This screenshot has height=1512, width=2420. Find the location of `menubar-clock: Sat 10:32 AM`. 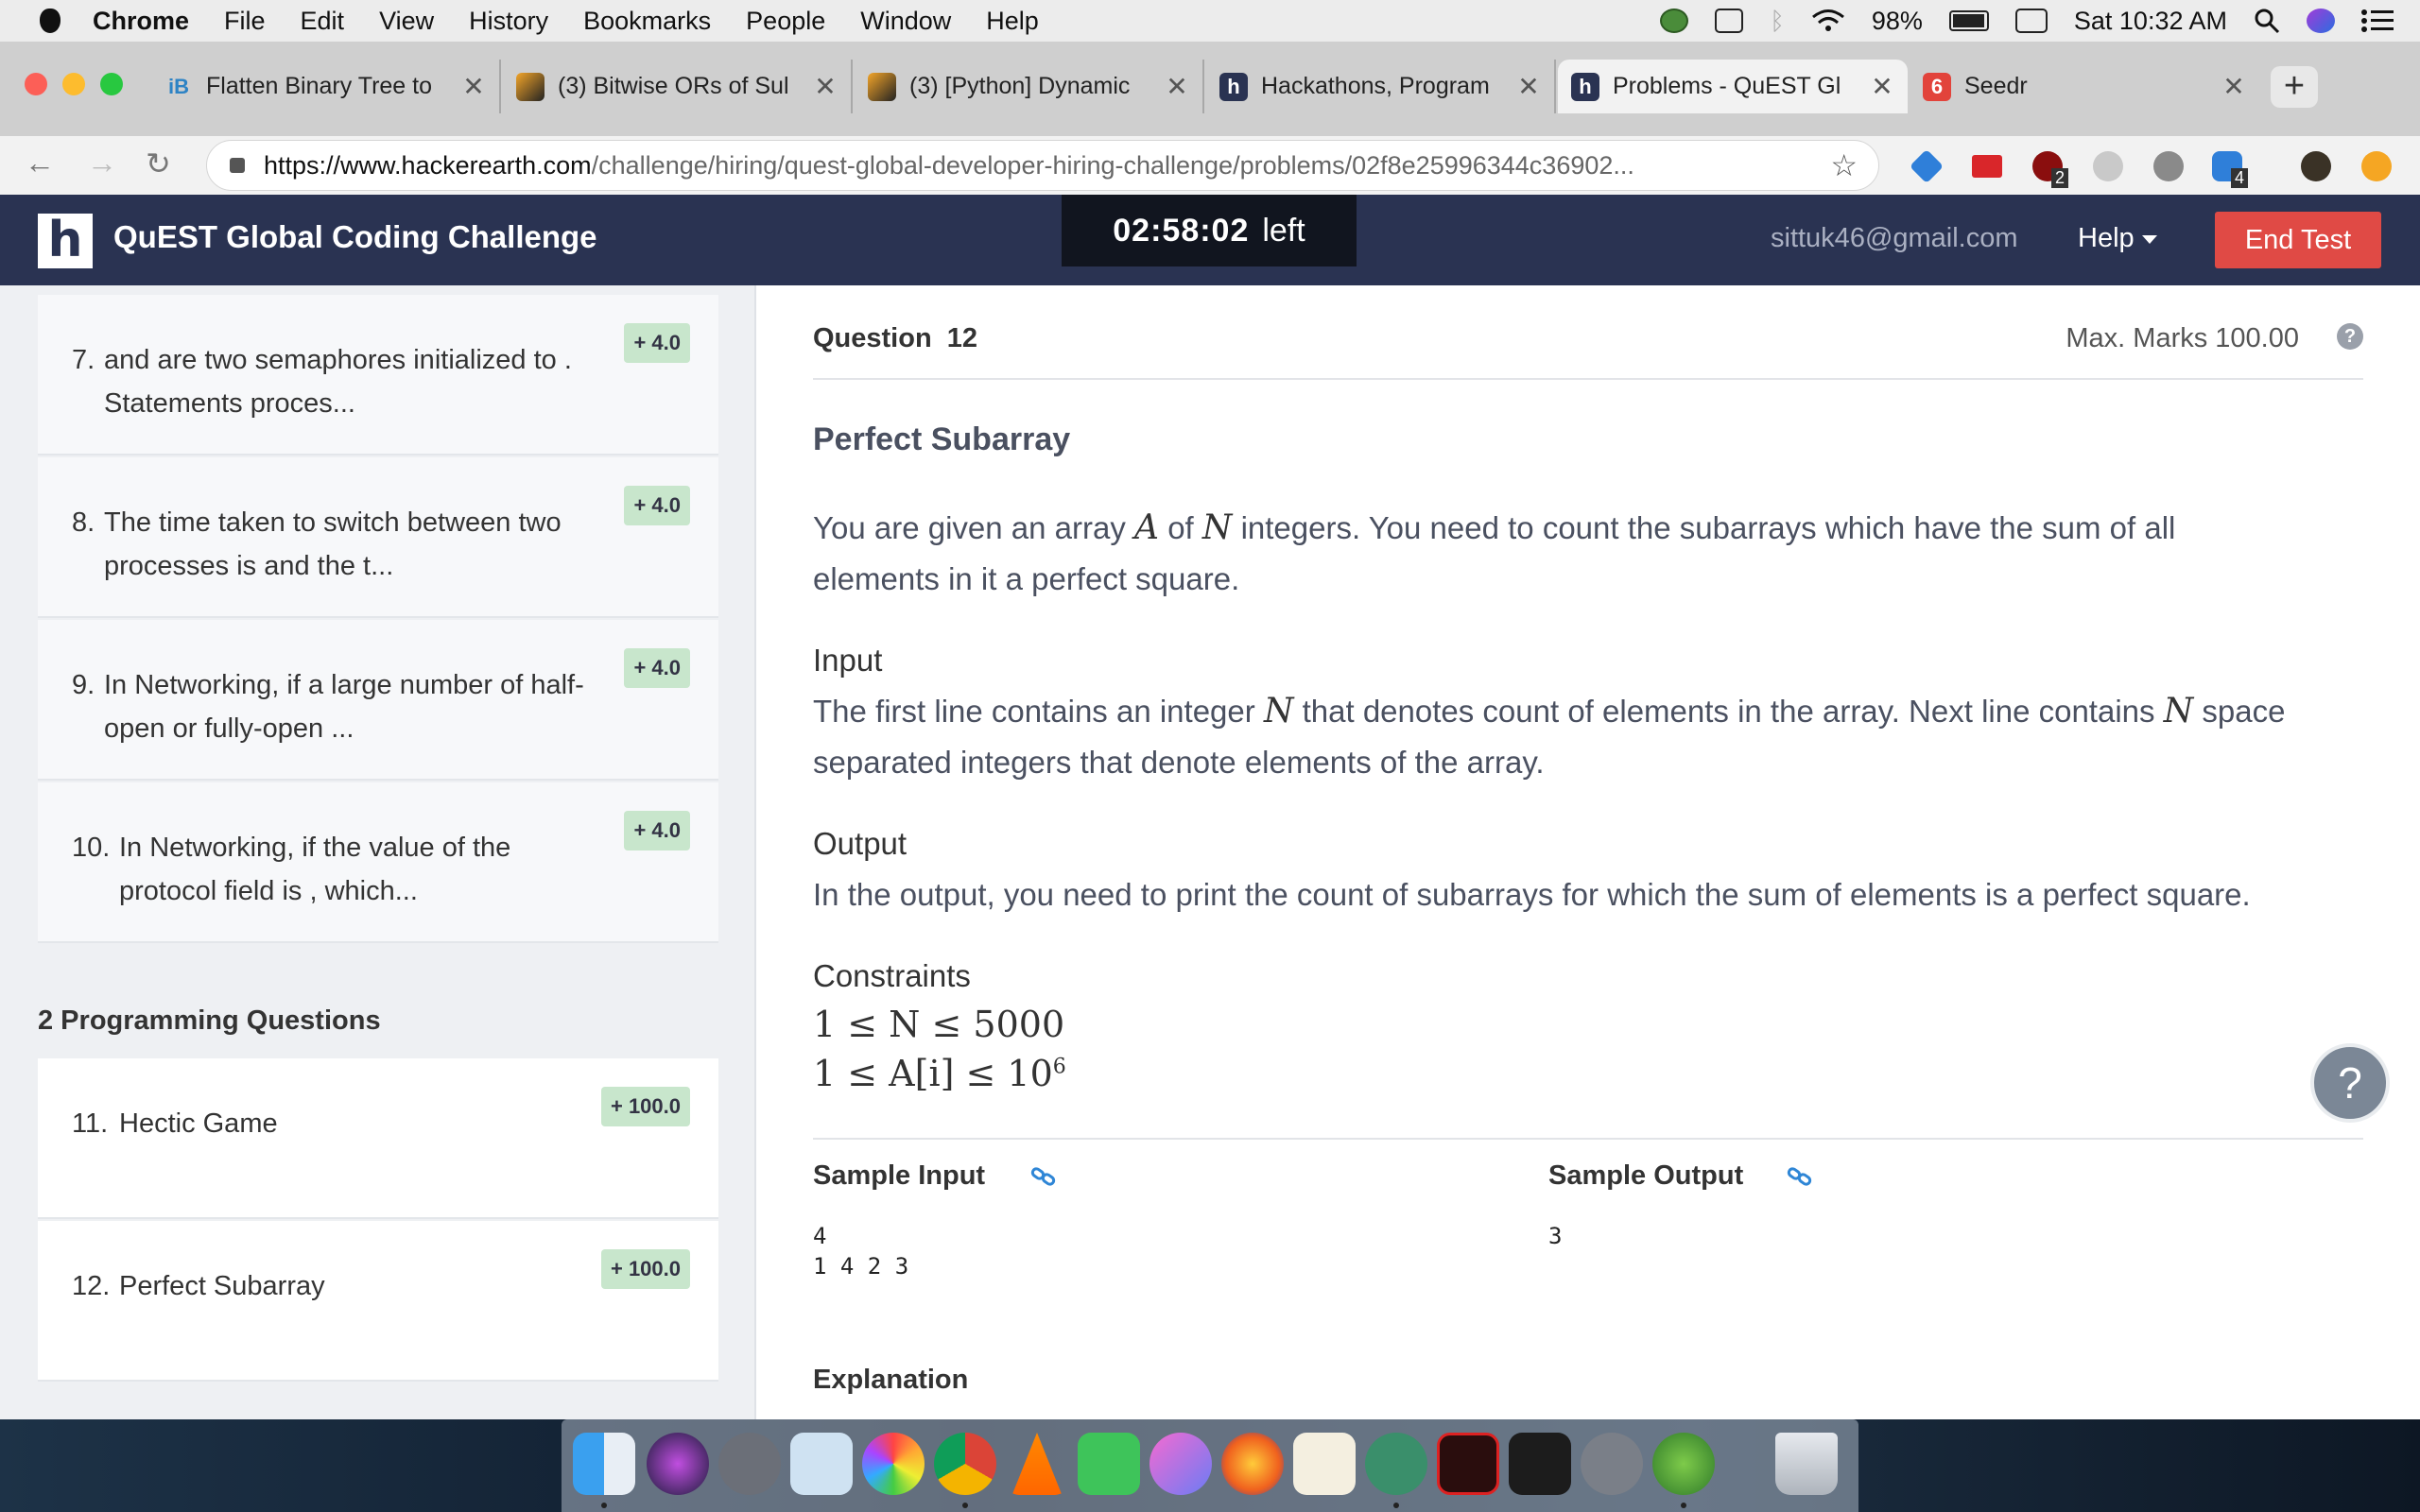

menubar-clock: Sat 10:32 AM is located at coordinates (2150, 21).